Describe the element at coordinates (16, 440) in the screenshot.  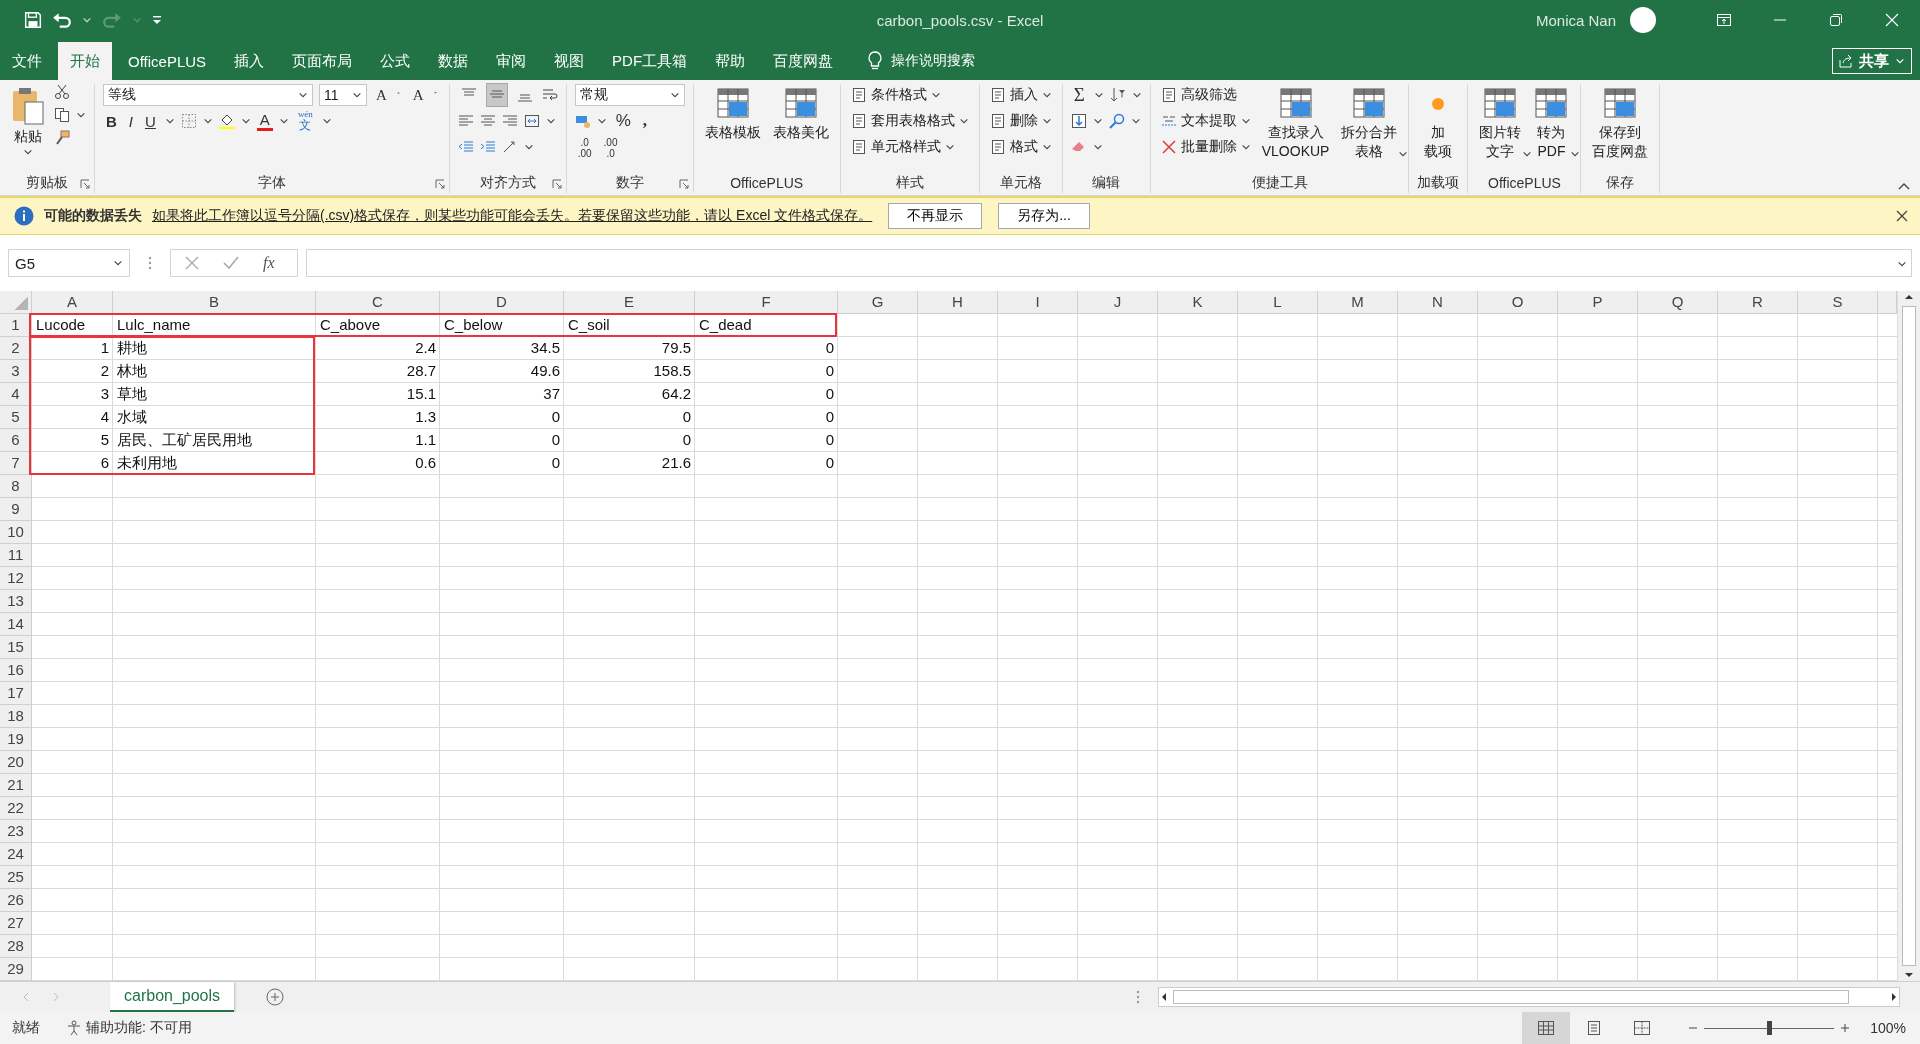
I see `row-header: 6` at that location.